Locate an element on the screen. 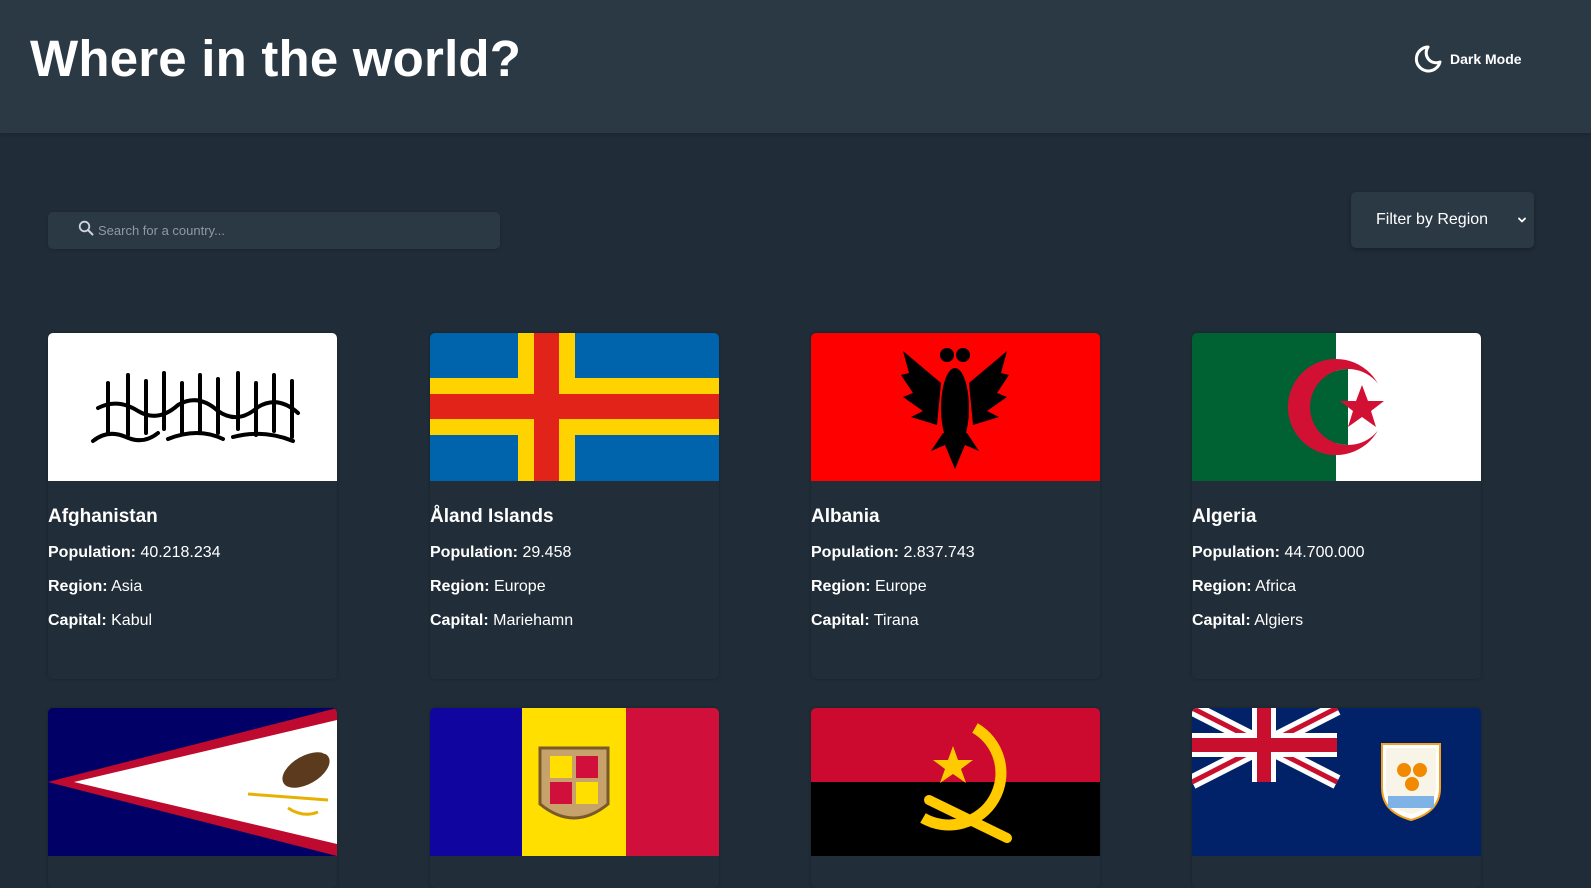 Image resolution: width=1591 pixels, height=888 pixels. chevron-down-icon is located at coordinates (1522, 222).